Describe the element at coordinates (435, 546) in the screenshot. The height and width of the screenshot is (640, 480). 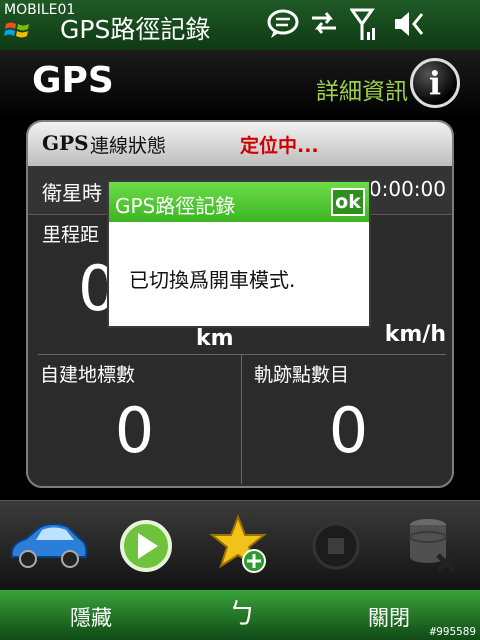
I see `delete-database-icon` at that location.